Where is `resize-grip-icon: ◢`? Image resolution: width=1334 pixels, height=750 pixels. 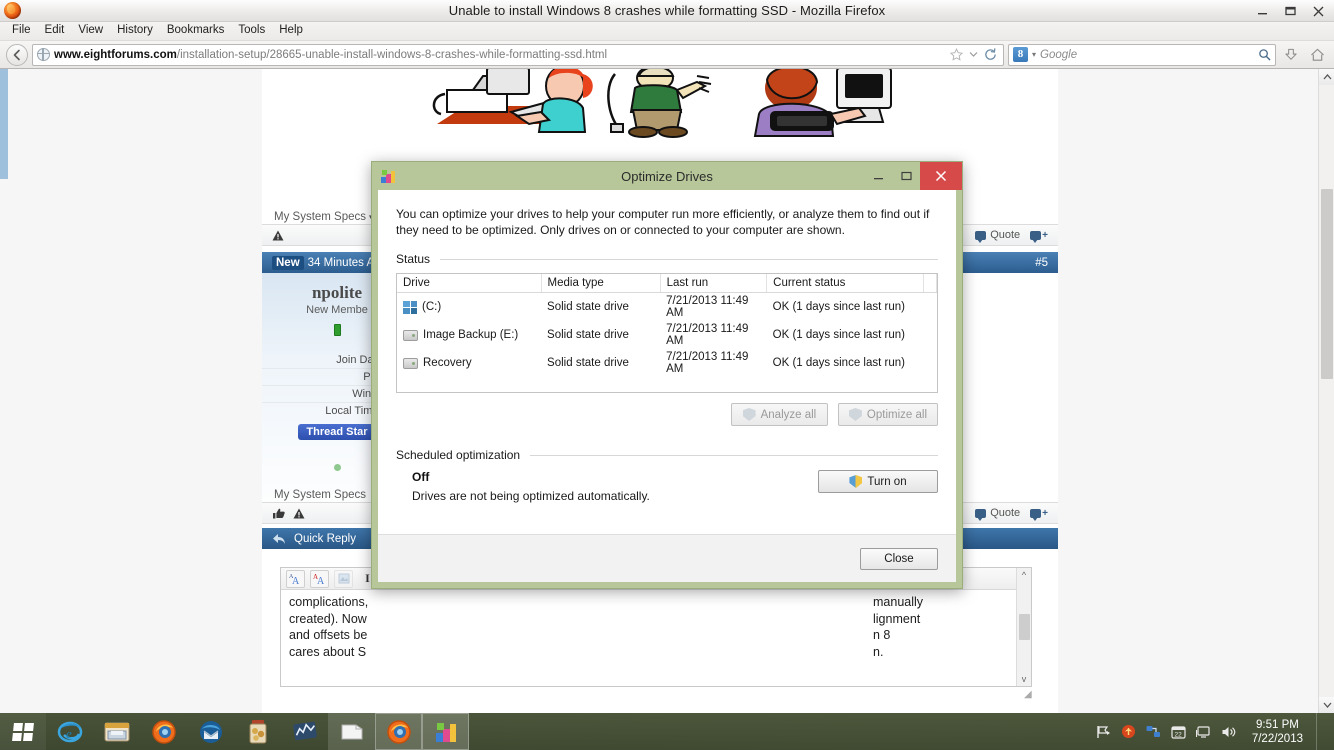
resize-grip-icon: ◢ is located at coordinates (1028, 694).